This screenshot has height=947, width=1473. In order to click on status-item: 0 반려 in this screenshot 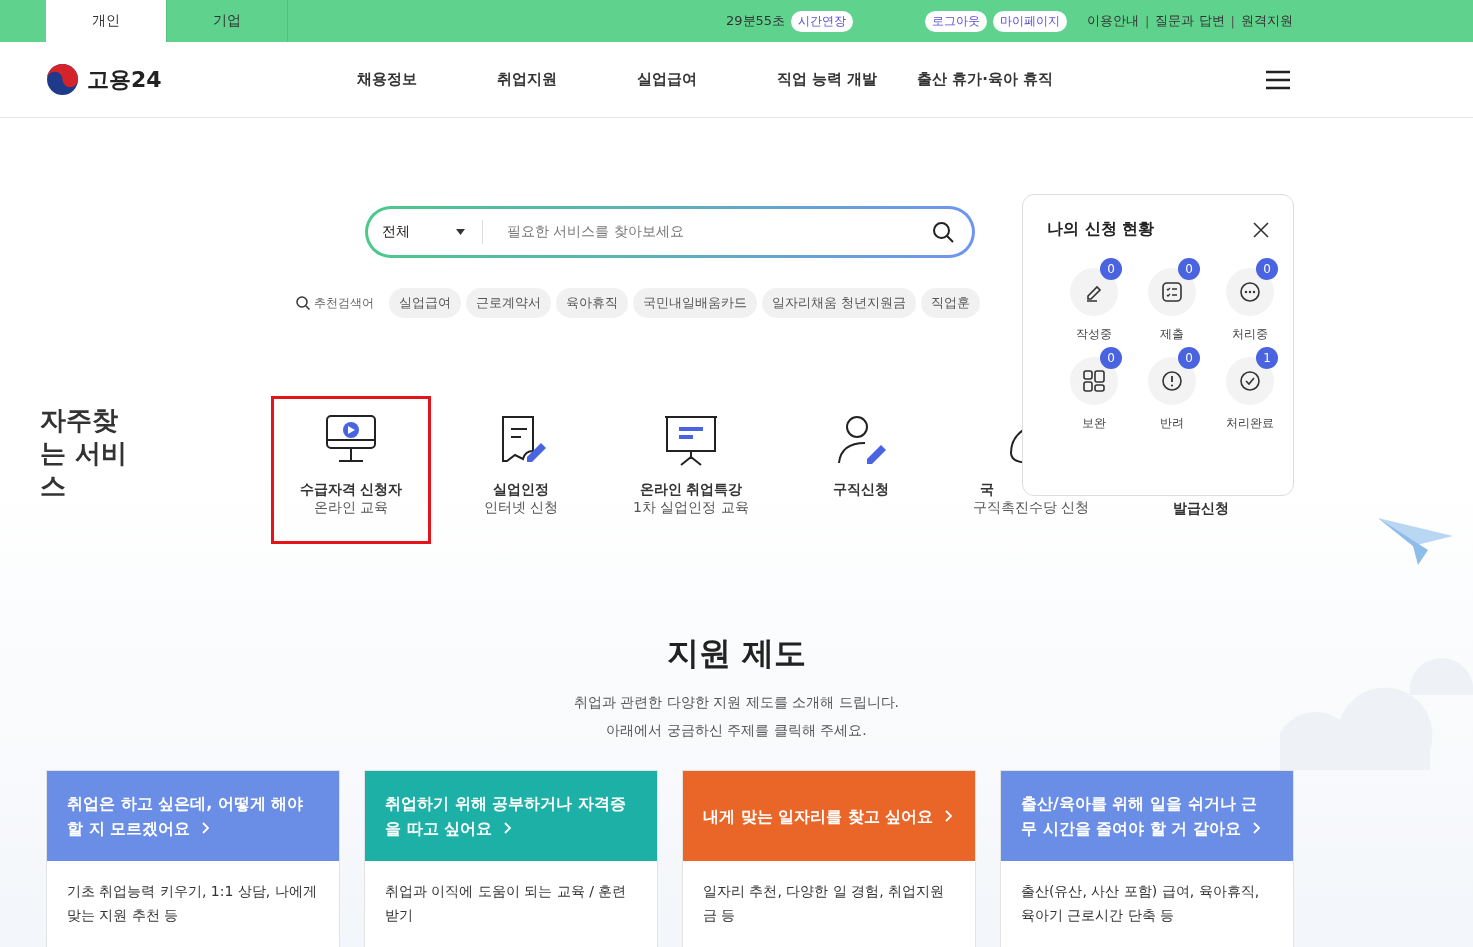, I will do `click(1172, 389)`.